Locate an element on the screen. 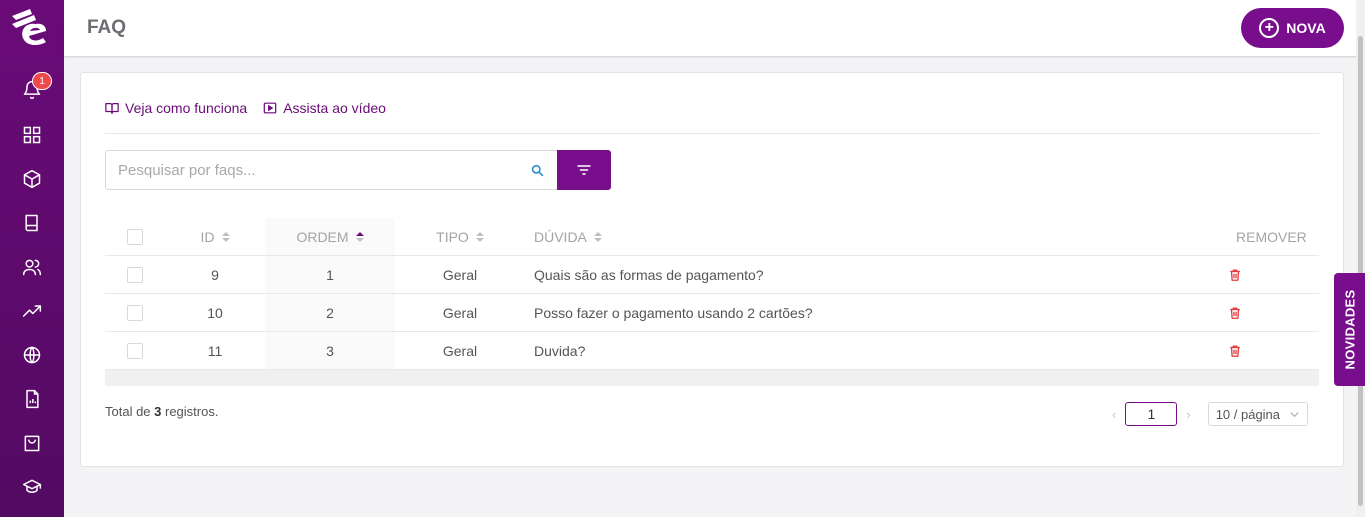 The width and height of the screenshot is (1365, 517). sidebar-item-dashboard is located at coordinates (32, 135).